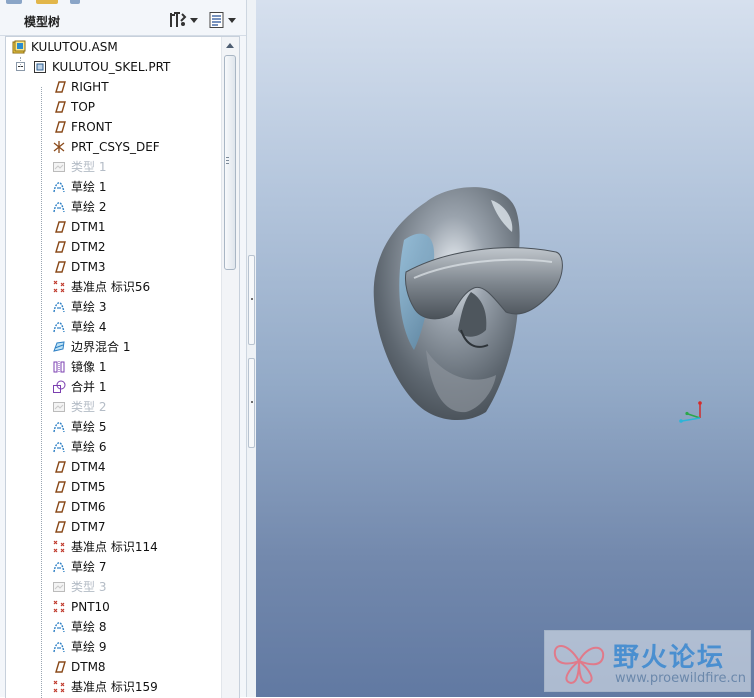  I want to click on tree-item-label: DTM7, so click(88, 527).